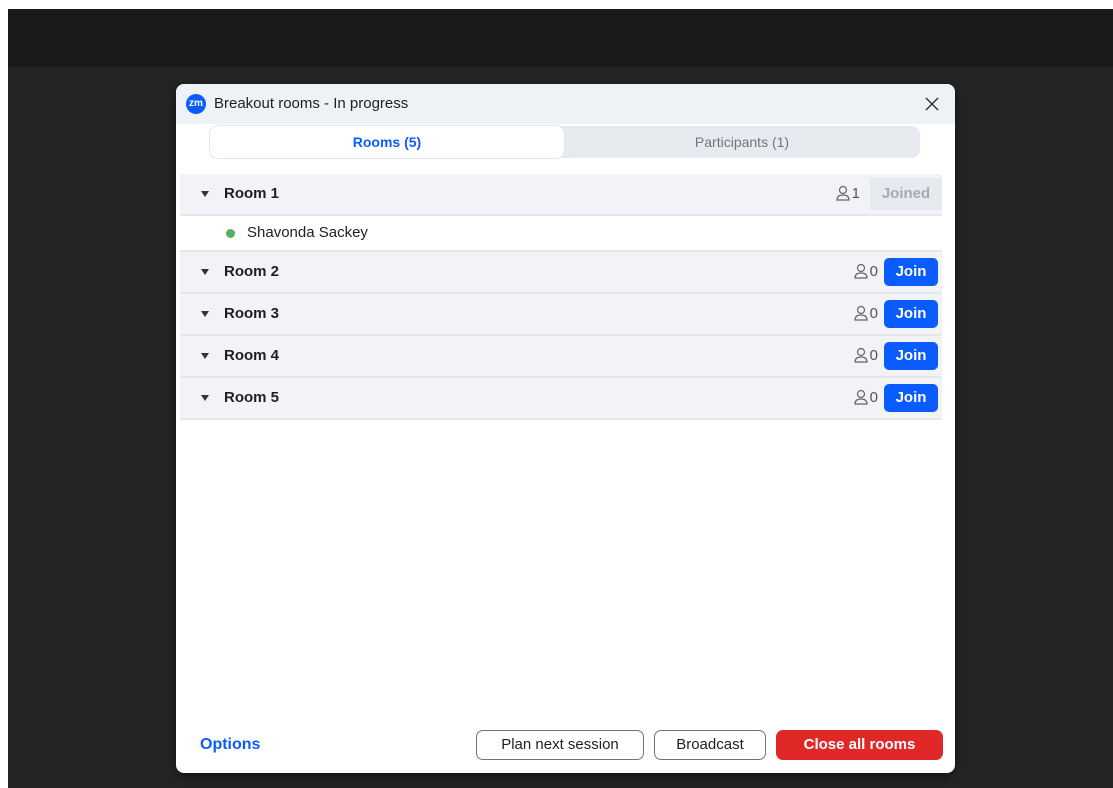  What do you see at coordinates (911, 272) in the screenshot?
I see `join-room-2-button: Join` at bounding box center [911, 272].